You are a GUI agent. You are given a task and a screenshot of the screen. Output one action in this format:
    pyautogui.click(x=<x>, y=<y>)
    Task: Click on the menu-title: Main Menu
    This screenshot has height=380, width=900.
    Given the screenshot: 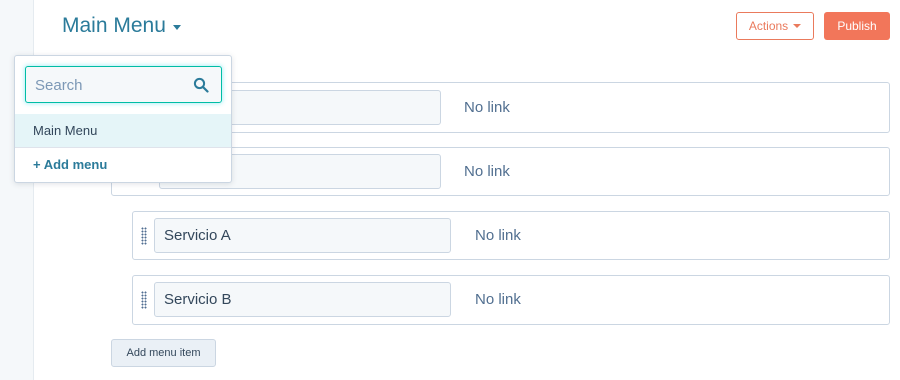 What is the action you would take?
    pyautogui.click(x=114, y=25)
    